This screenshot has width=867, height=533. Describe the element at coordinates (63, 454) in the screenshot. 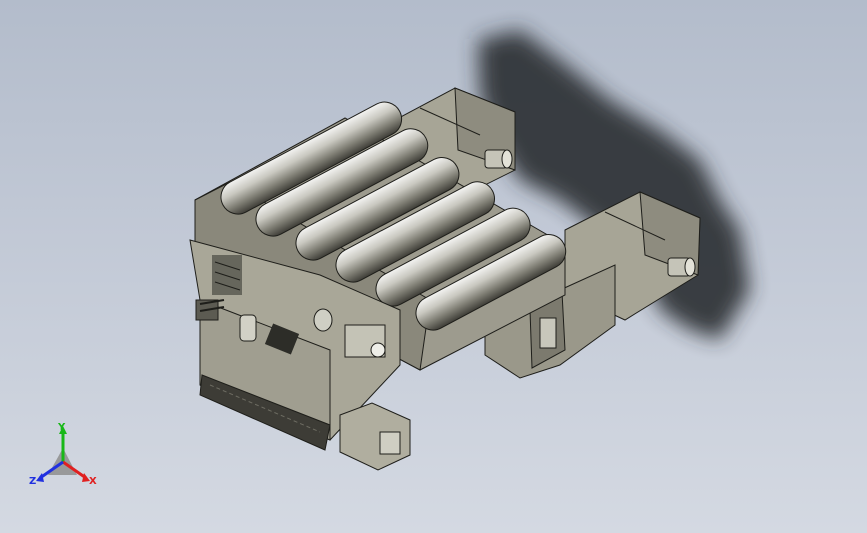

I see `axis-triad-icon` at that location.